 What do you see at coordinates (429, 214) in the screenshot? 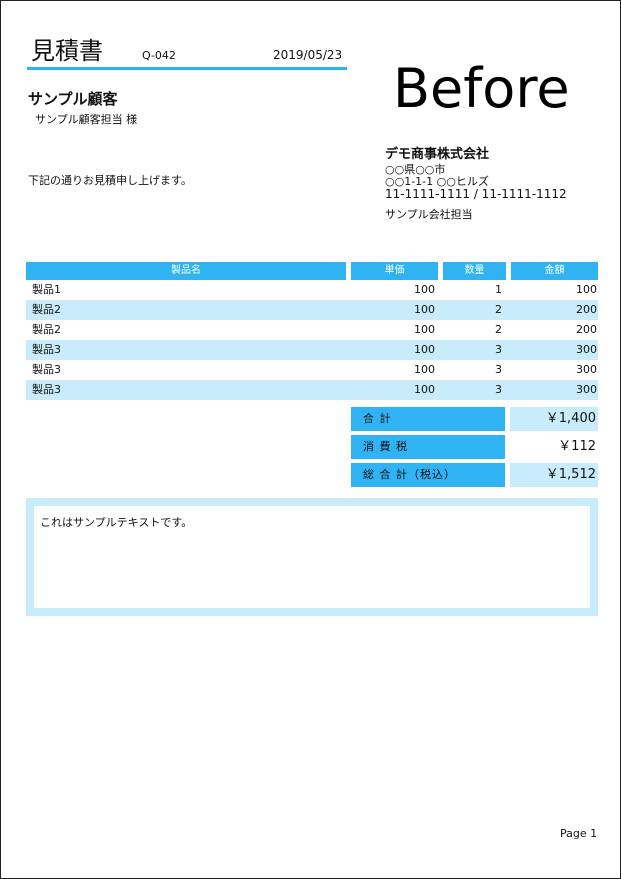
I see `company-contact: サンプル会社担当` at bounding box center [429, 214].